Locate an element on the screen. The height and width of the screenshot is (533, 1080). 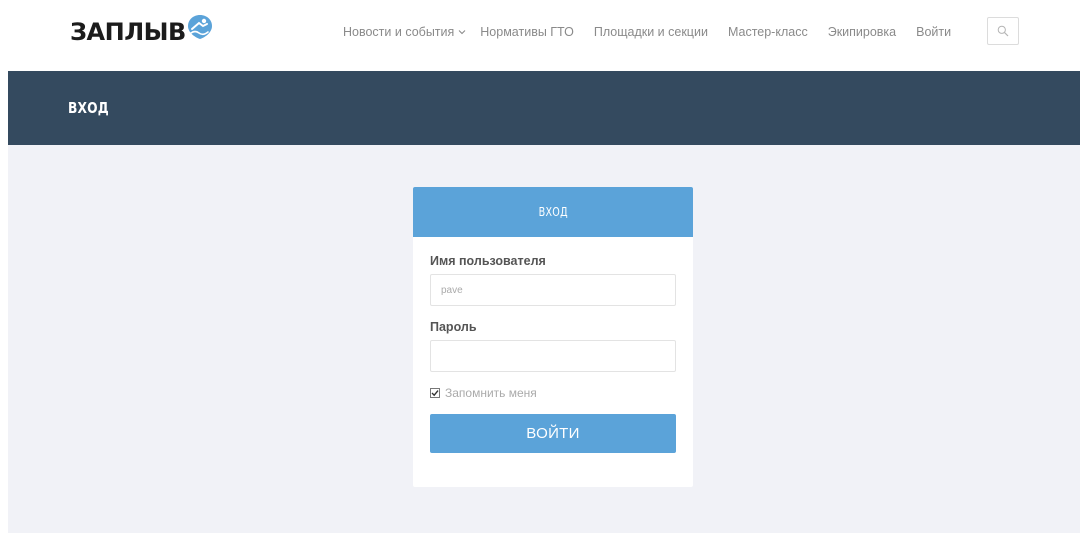
nav-item-label: Площадки и секции is located at coordinates (650, 32).